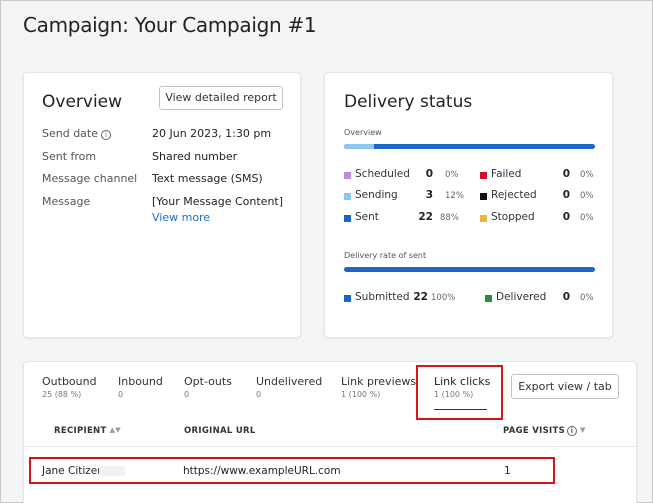 This screenshot has height=503, width=653. I want to click on message-value: [Your Message Content], so click(218, 201).